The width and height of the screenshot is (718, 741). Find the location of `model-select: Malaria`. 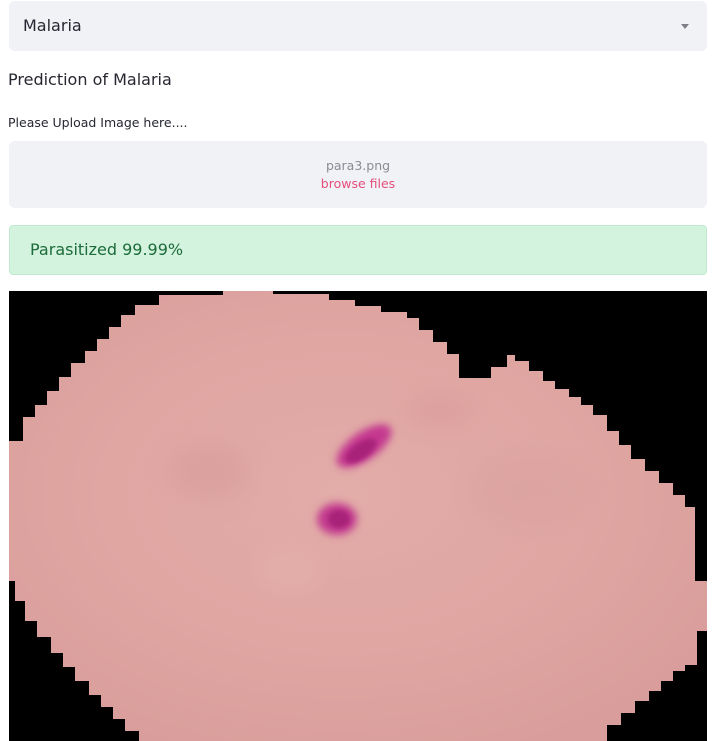

model-select: Malaria is located at coordinates (358, 26).